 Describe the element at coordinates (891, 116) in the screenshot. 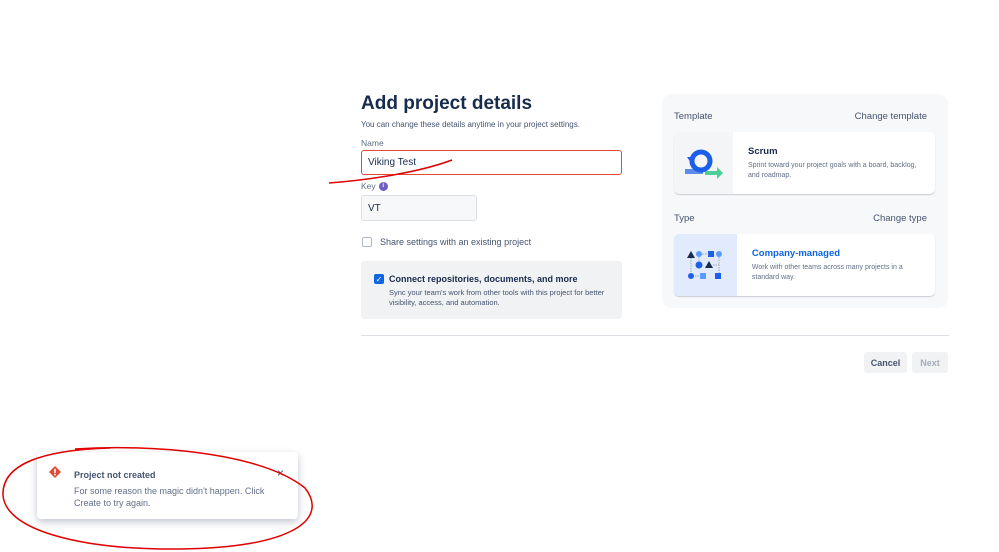

I see `change-template-button: Change template` at that location.